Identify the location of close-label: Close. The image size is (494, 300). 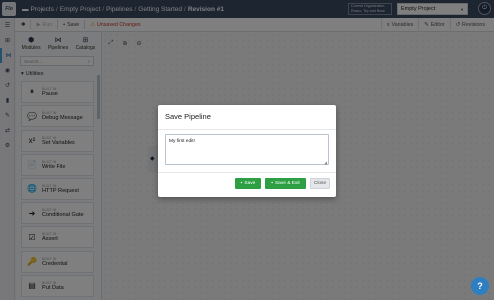
(320, 183).